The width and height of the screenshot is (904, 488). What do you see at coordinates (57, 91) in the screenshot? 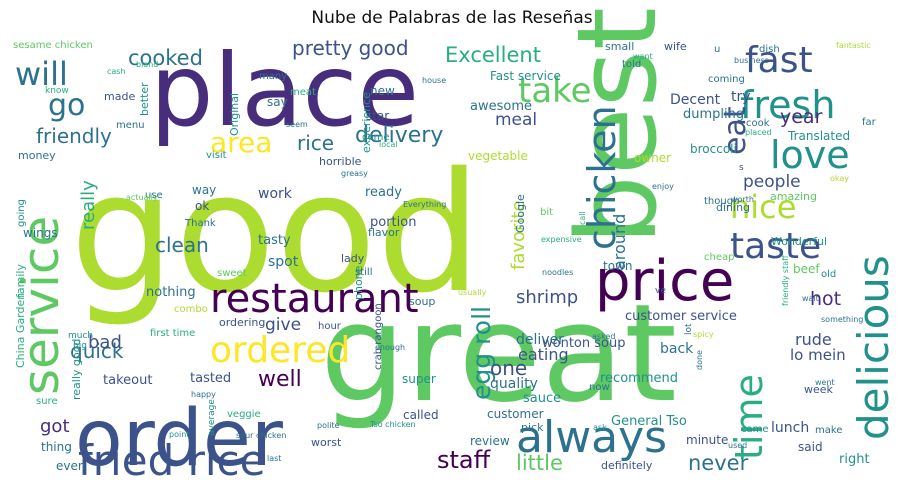
I see `cloud-word-know: know` at bounding box center [57, 91].